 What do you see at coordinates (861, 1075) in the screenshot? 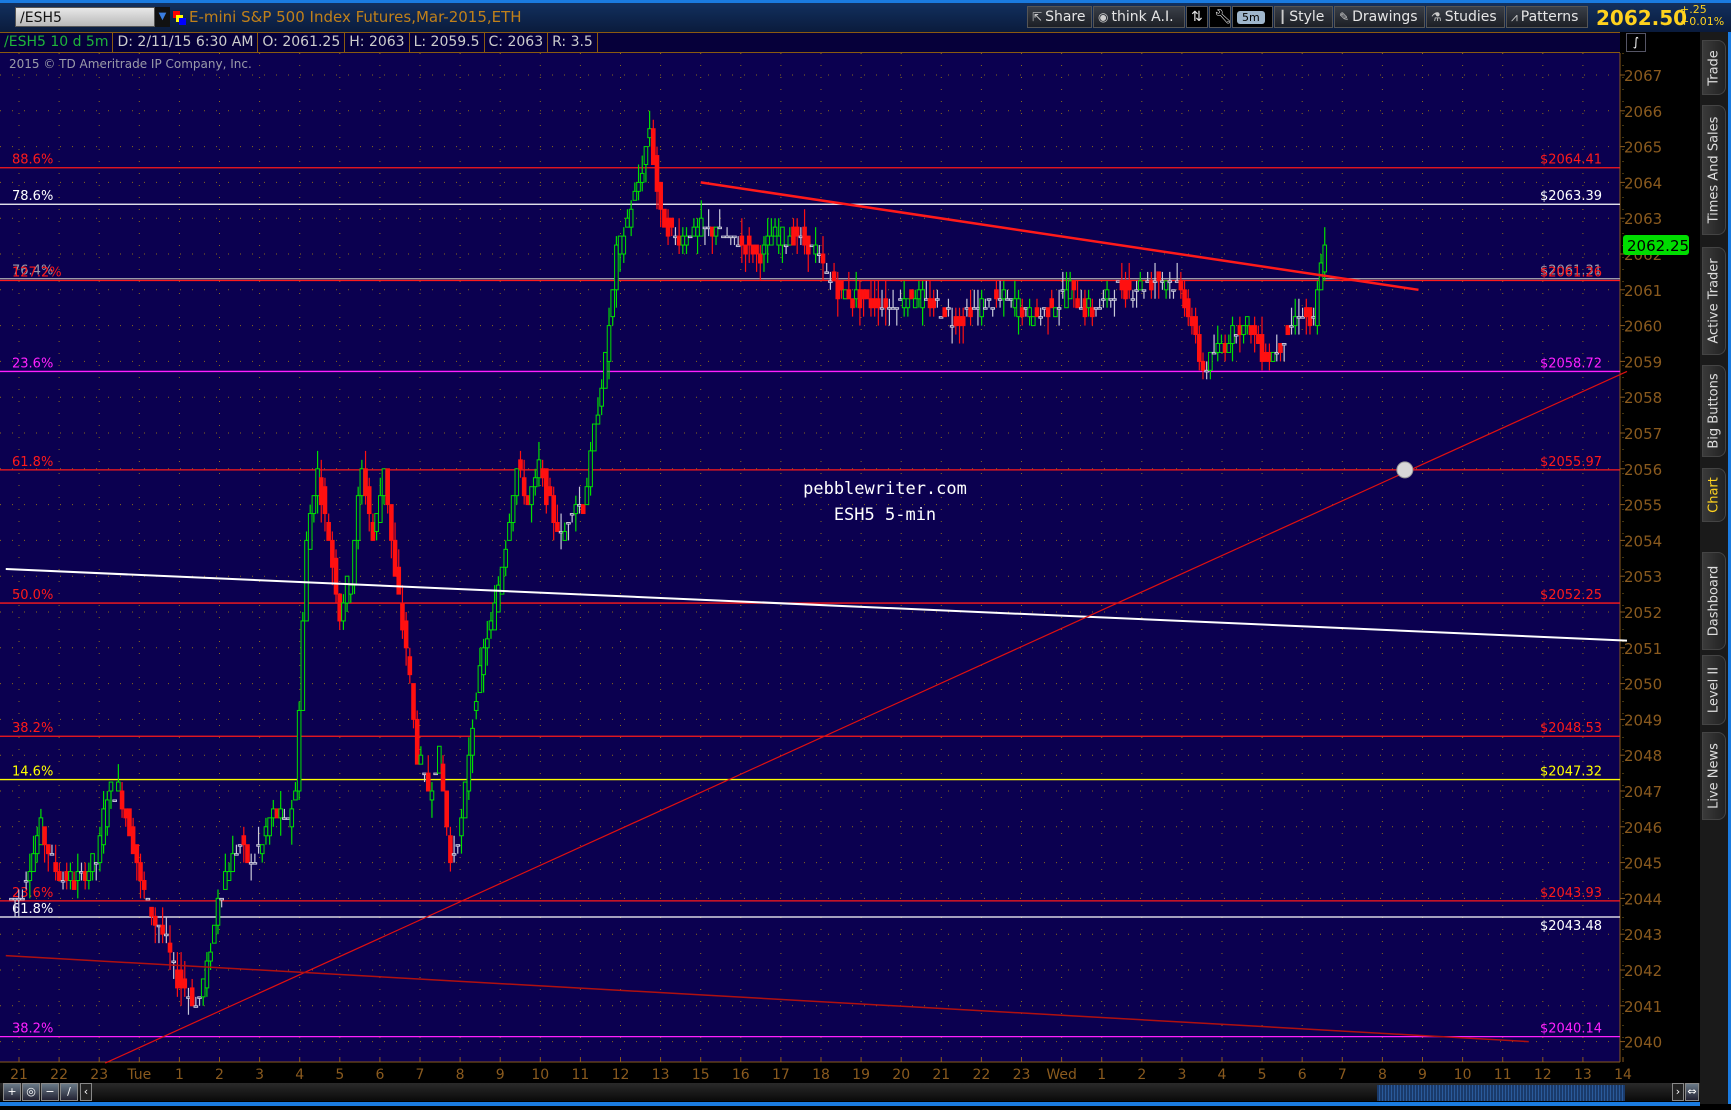
I see `x-tick-label: 19` at bounding box center [861, 1075].